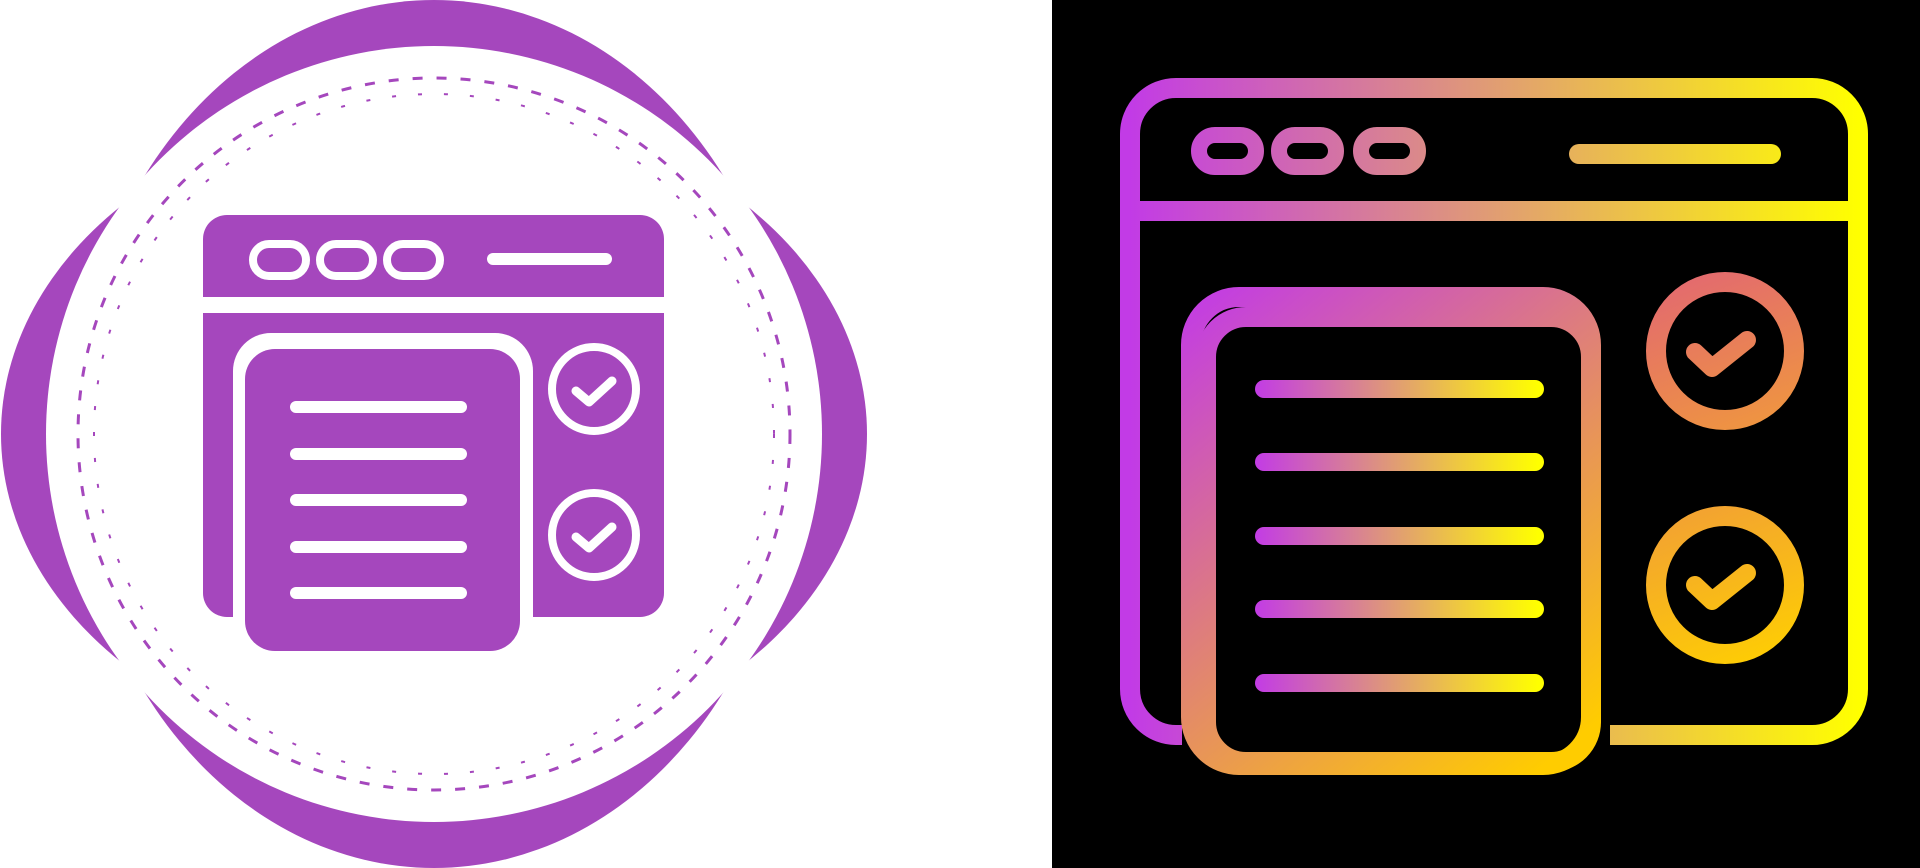 Image resolution: width=1920 pixels, height=868 pixels. What do you see at coordinates (1391, 531) in the screenshot?
I see `outline-document` at bounding box center [1391, 531].